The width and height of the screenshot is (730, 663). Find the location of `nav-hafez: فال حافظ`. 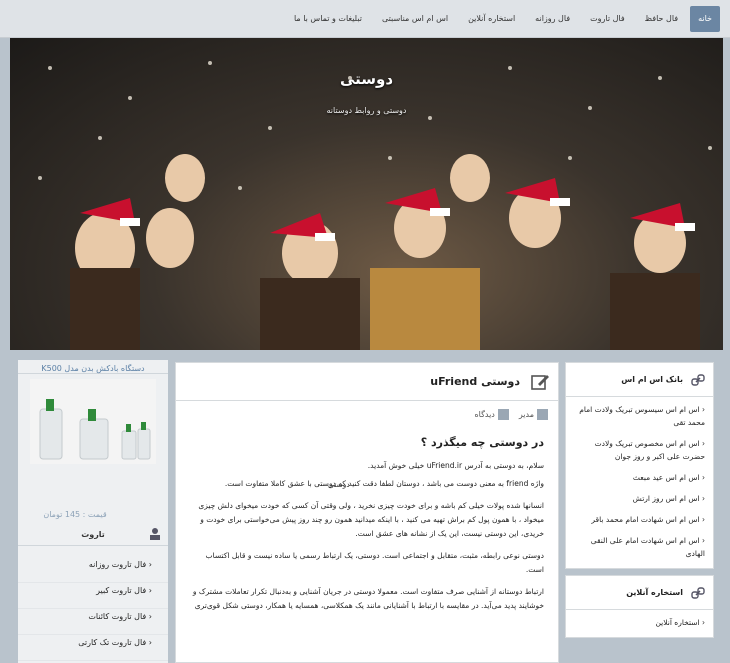

nav-hafez: فال حافظ is located at coordinates (661, 19).